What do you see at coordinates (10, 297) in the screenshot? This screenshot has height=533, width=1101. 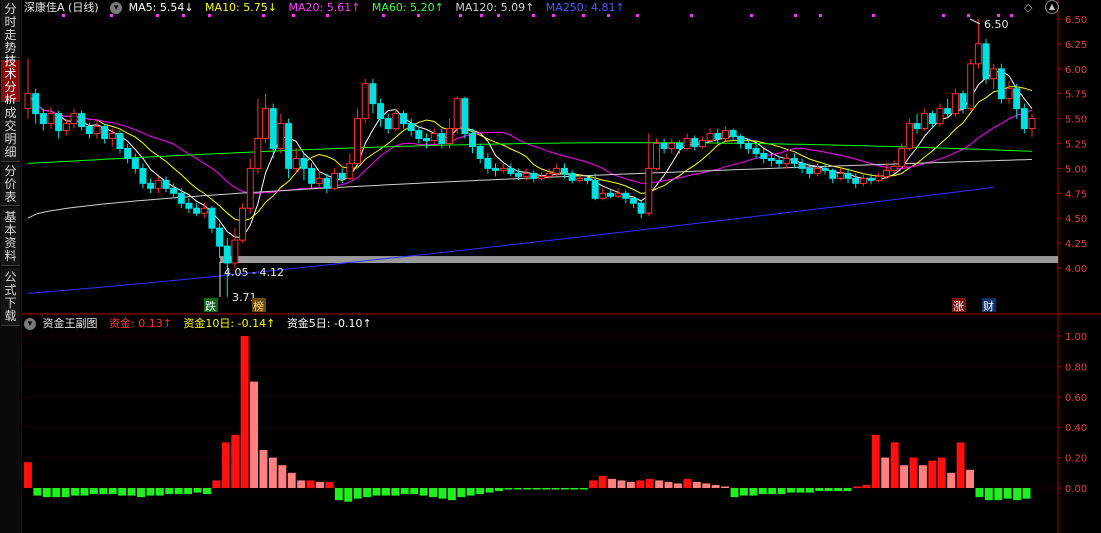 I see `side-tab-5: 公式下载` at bounding box center [10, 297].